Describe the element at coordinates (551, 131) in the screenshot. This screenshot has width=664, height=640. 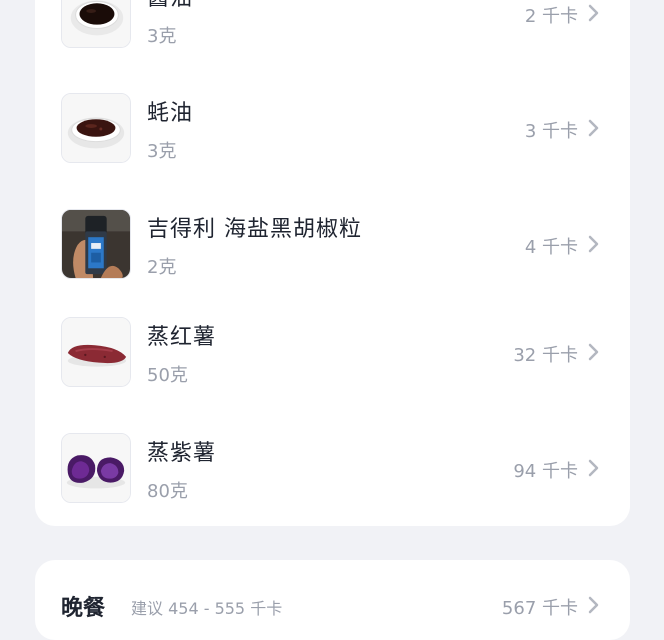
I see `food-calories: 3 千卡` at that location.